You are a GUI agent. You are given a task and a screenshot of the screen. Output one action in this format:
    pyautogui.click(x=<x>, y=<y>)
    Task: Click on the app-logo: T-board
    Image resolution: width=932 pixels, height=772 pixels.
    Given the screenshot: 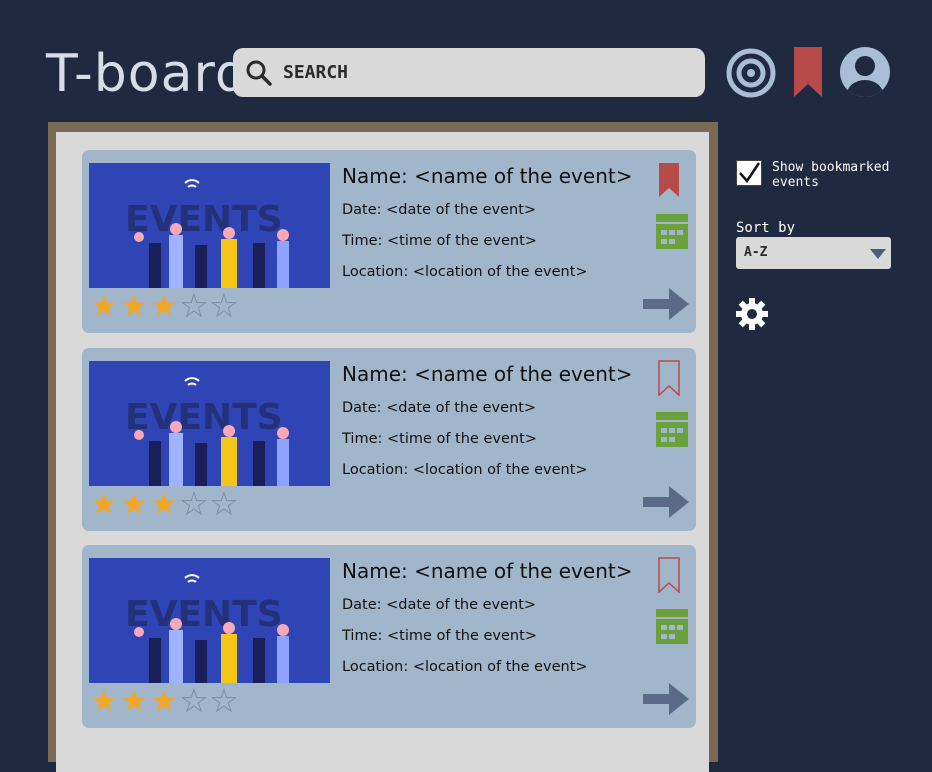 What is the action you would take?
    pyautogui.click(x=147, y=74)
    